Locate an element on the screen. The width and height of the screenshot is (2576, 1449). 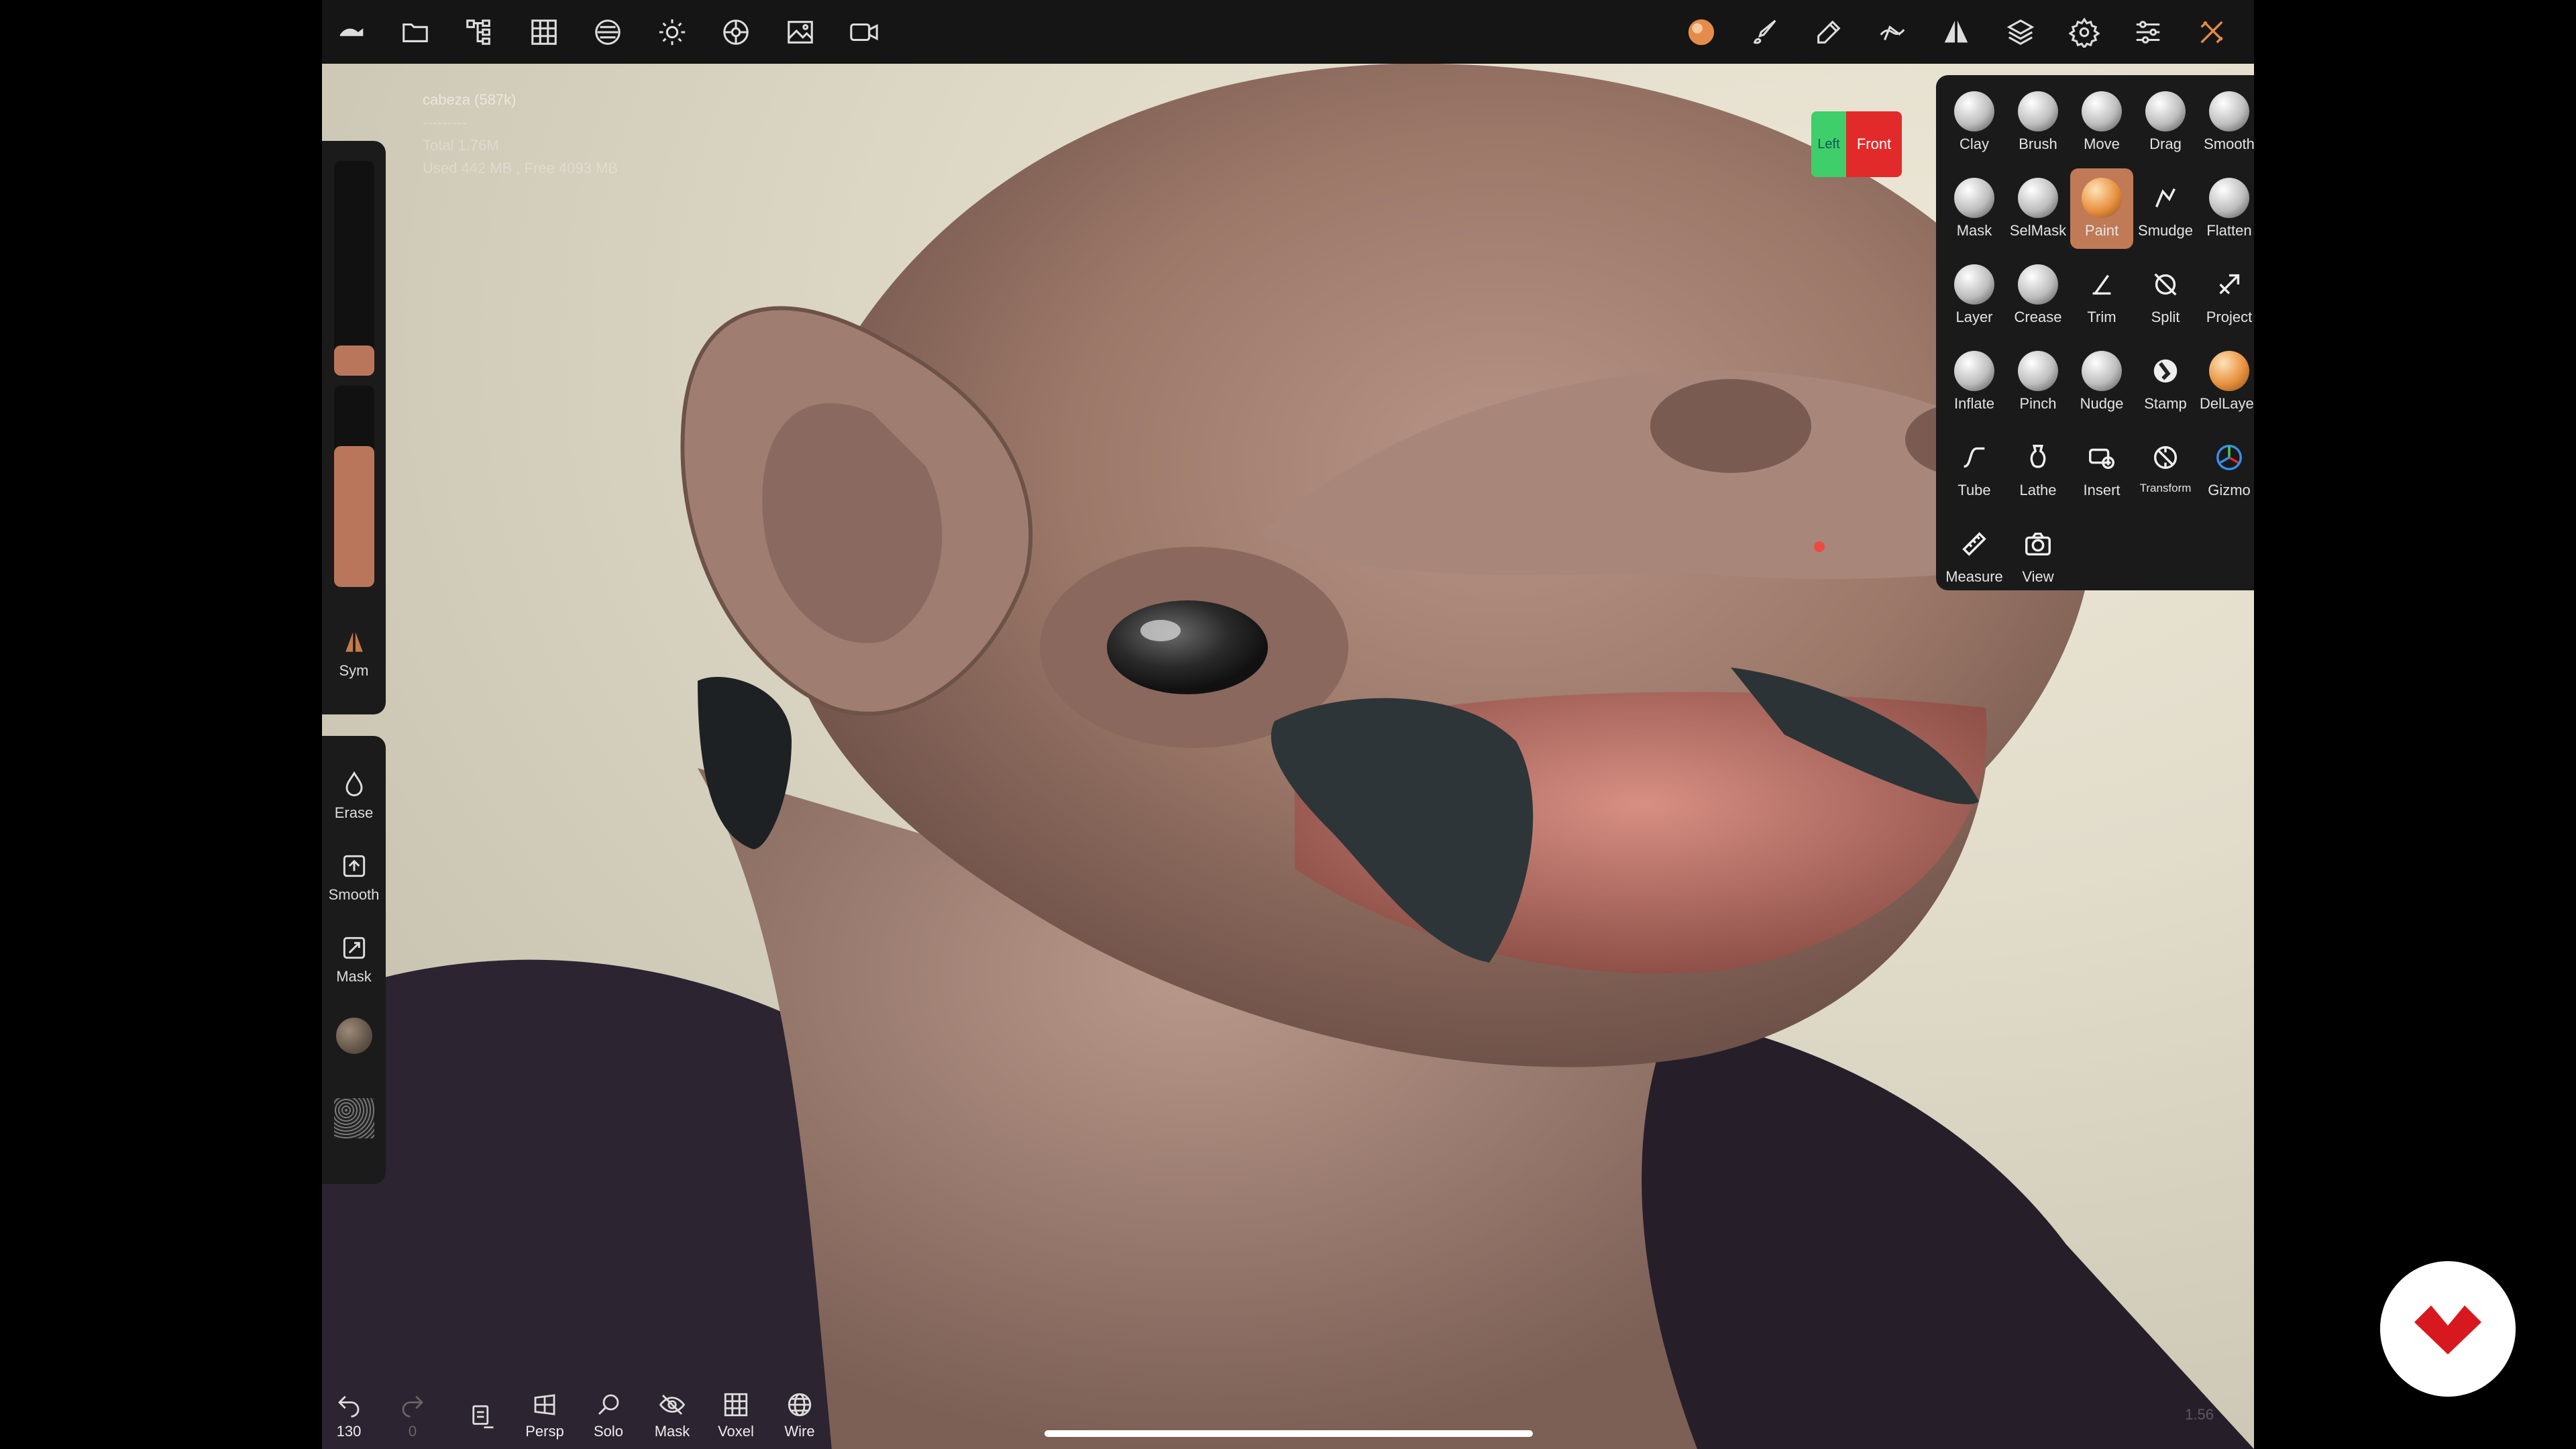
tool-transform: Transform is located at coordinates (2165, 468).